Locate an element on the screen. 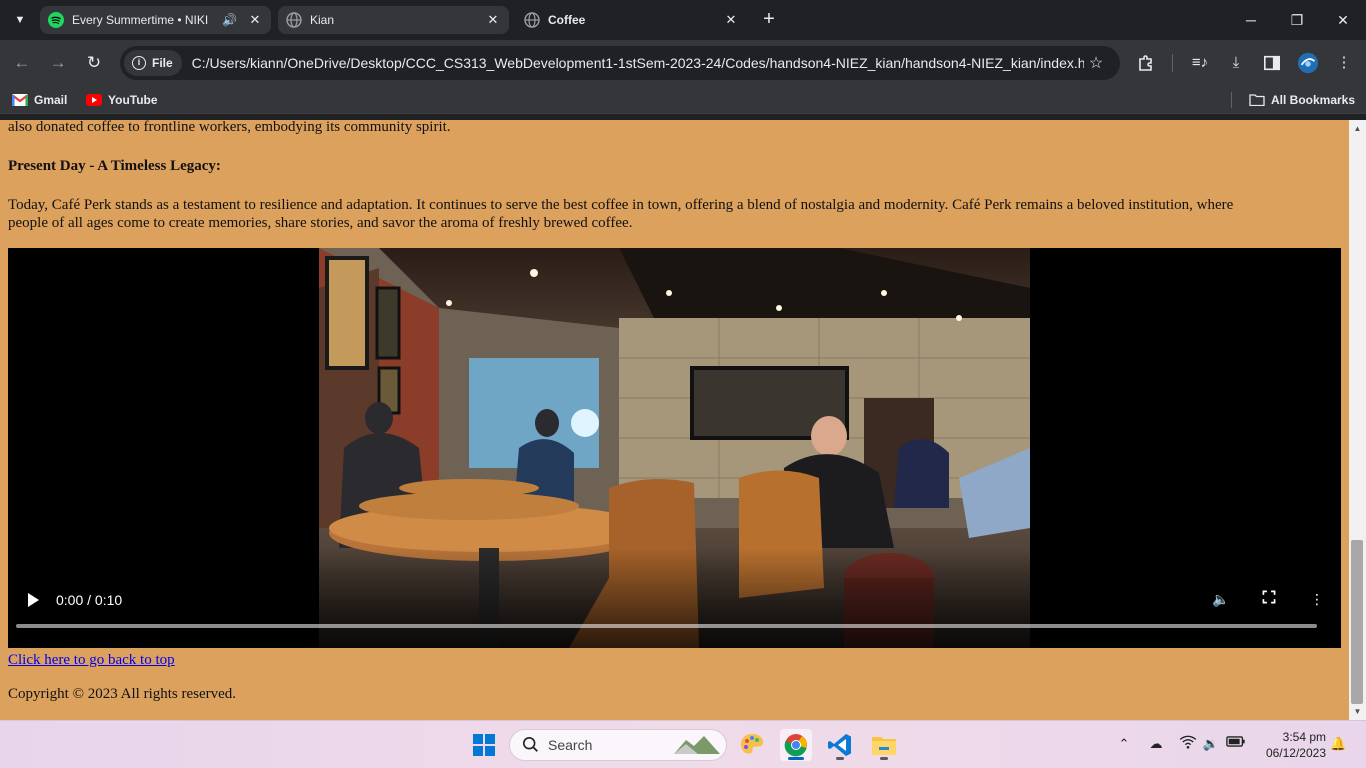  profile-avatar is located at coordinates (1308, 63).